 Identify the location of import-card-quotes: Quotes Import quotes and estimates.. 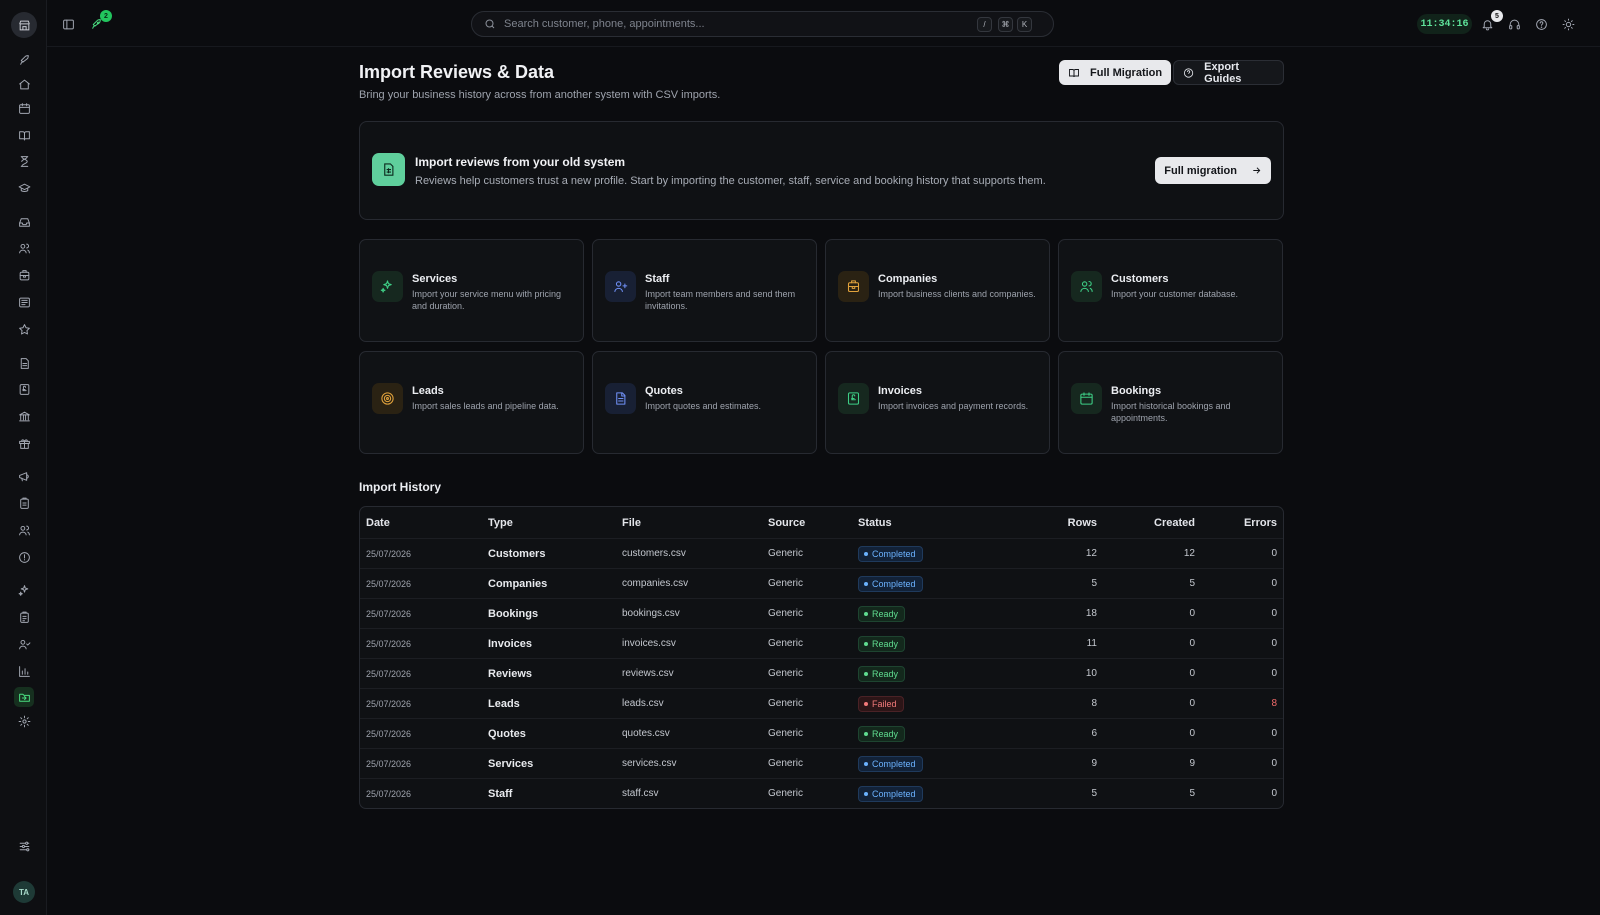
(704, 402).